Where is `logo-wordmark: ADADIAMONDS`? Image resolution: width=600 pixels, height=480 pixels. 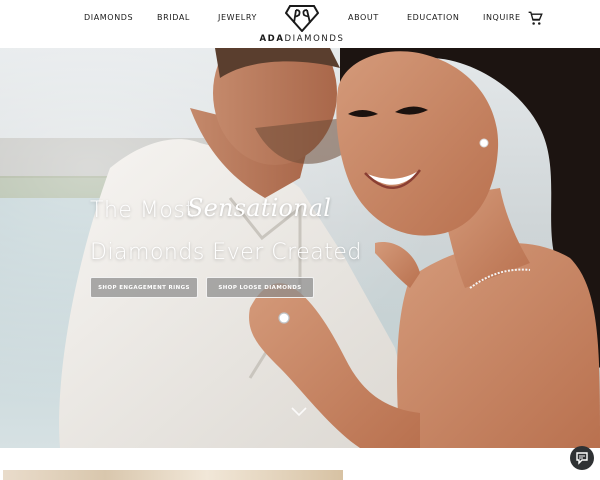
logo-wordmark: ADADIAMONDS is located at coordinates (302, 39).